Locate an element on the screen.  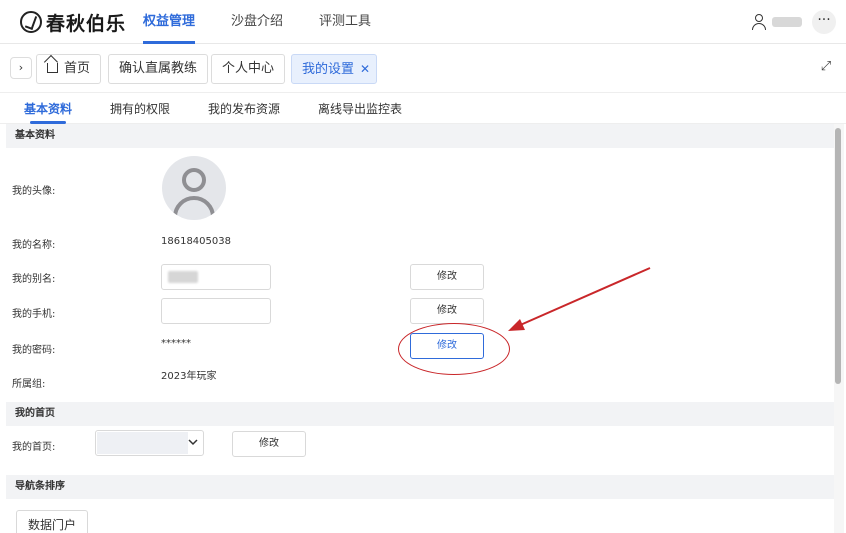
more-menu-button: ··· is located at coordinates (824, 22).